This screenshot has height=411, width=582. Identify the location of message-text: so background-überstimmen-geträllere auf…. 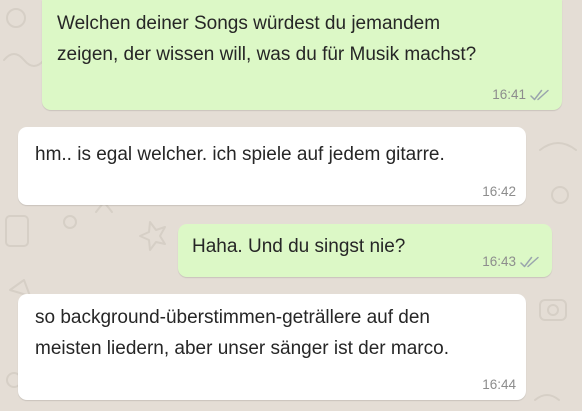
(242, 333).